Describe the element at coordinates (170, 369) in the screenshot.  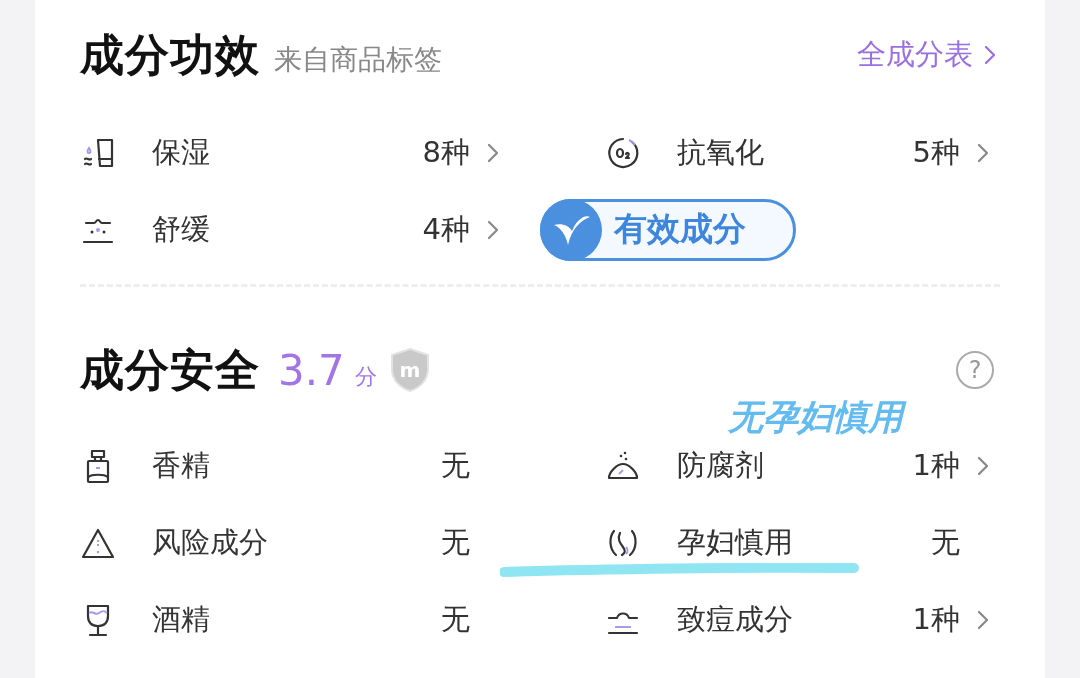
I see `section-title: 成分安全` at that location.